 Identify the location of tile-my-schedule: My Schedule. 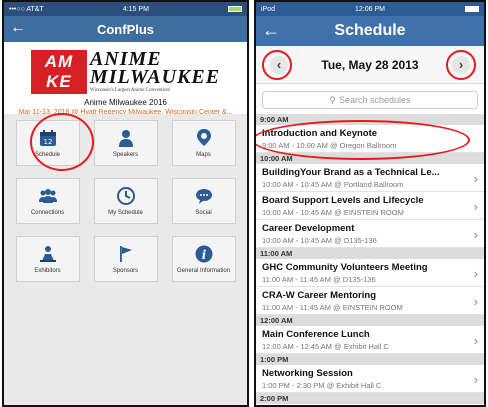
(125, 201).